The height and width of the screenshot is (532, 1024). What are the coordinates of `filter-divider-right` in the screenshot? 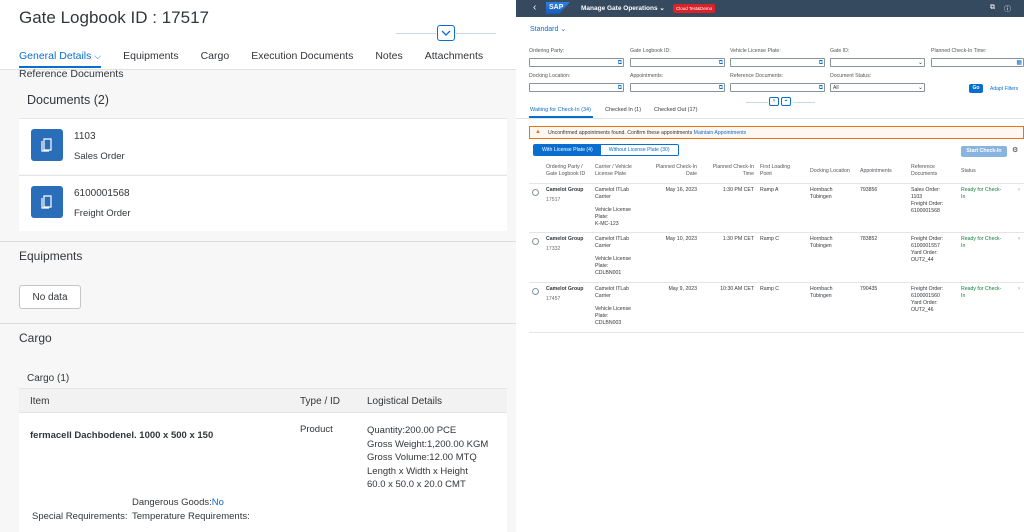 It's located at (804, 102).